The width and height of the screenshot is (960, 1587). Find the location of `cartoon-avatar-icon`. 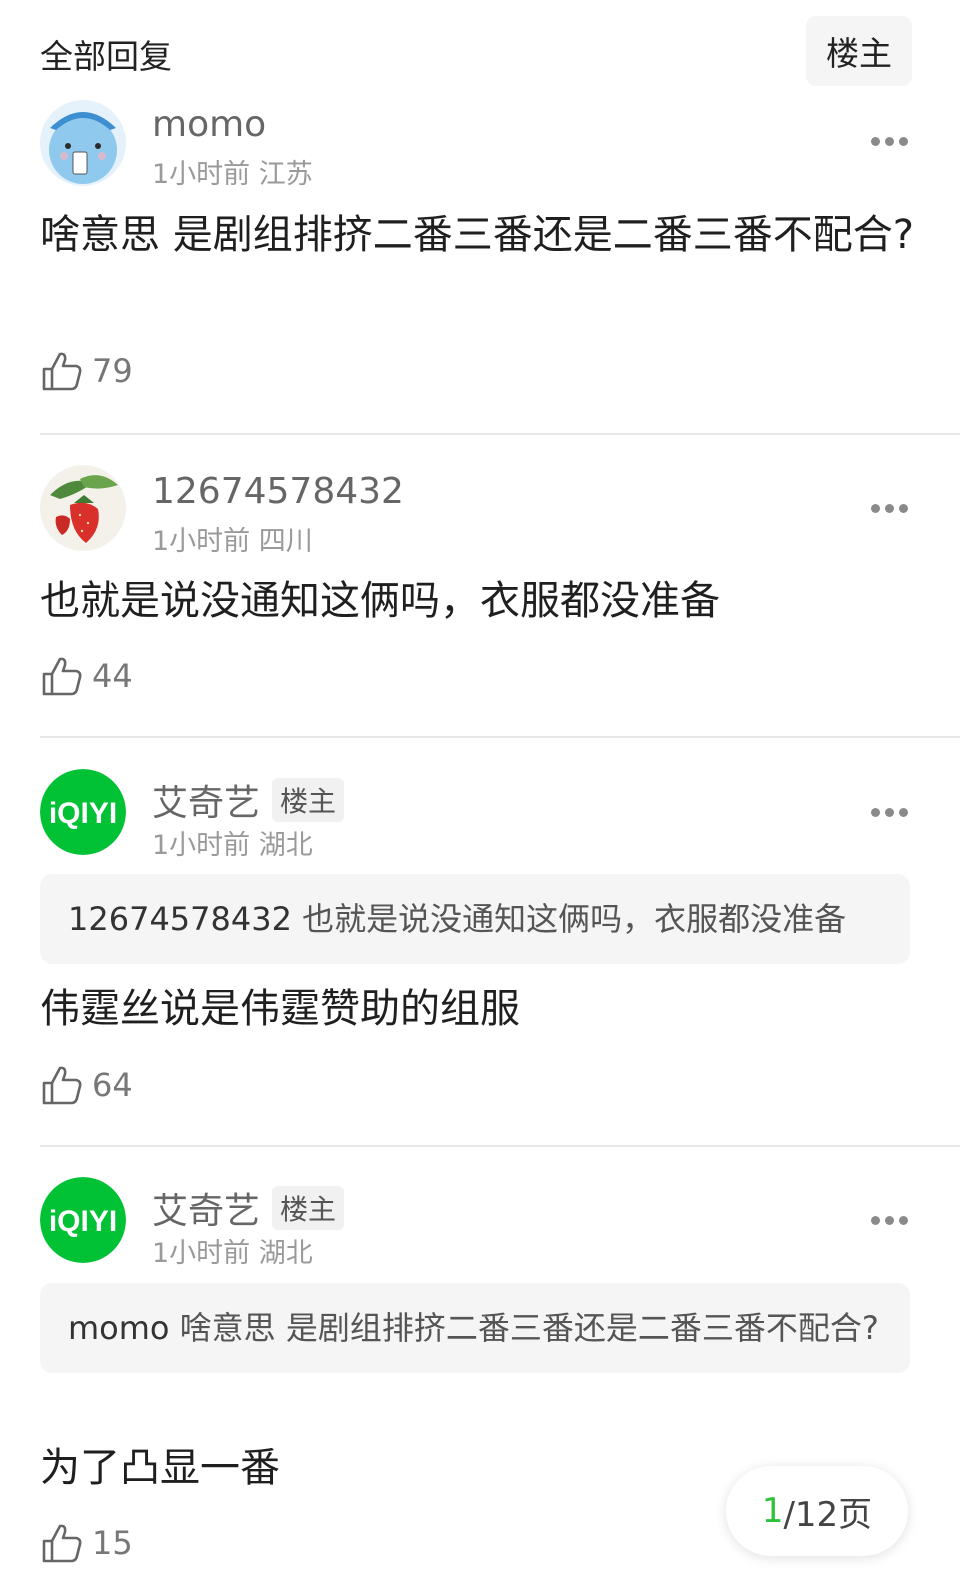

cartoon-avatar-icon is located at coordinates (83, 143).